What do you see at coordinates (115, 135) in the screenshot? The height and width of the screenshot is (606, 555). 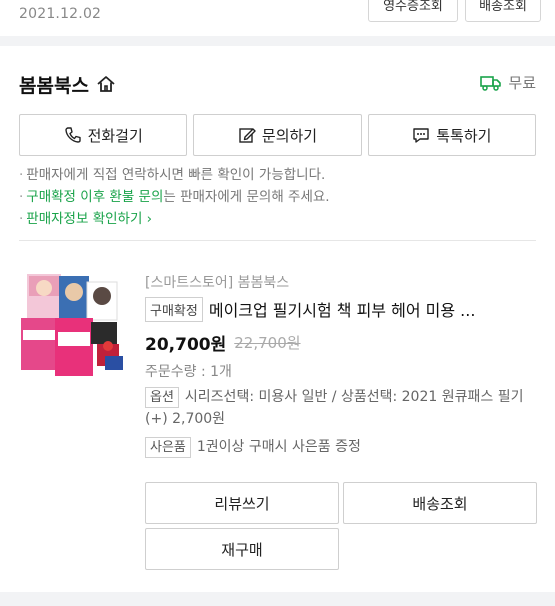 I see `call-label: 전화걸기` at bounding box center [115, 135].